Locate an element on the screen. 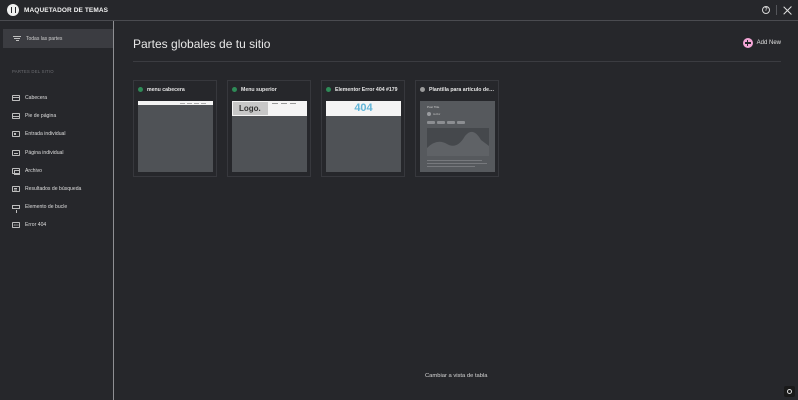 This screenshot has width=798, height=400. card-thumbnail: 404 is located at coordinates (363, 136).